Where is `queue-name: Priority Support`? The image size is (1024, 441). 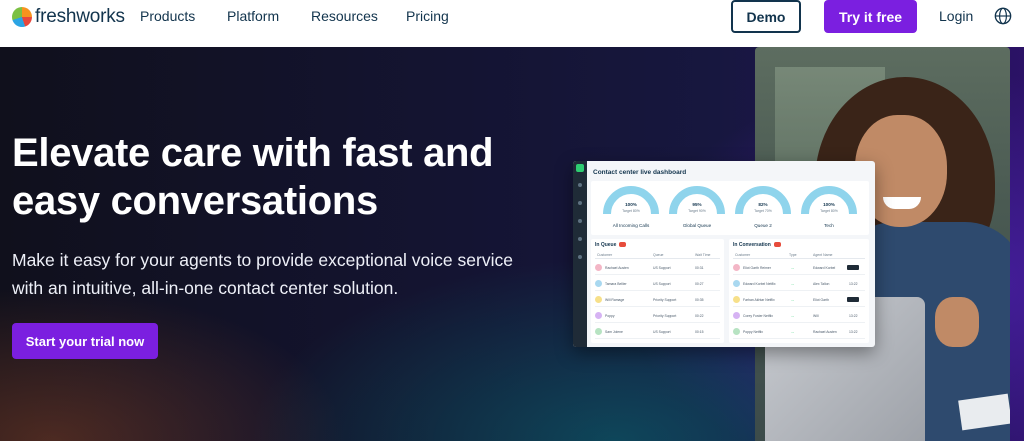 queue-name: Priority Support is located at coordinates (665, 300).